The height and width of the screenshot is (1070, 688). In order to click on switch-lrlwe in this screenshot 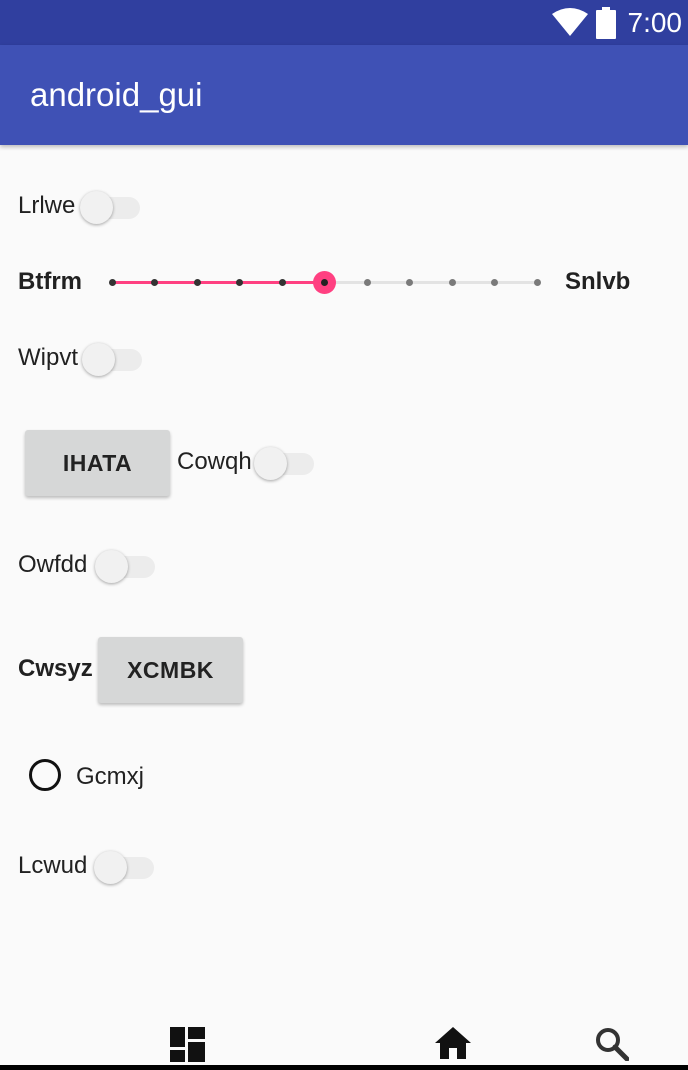, I will do `click(111, 207)`.